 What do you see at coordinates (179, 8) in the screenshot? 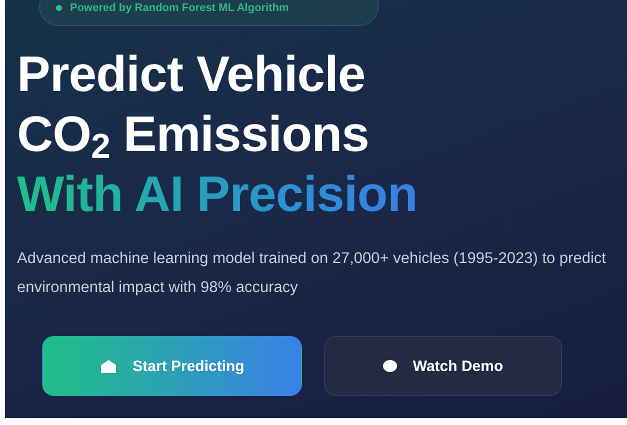
I see `badge-text: Powered by Random Forest ML Algorithm` at bounding box center [179, 8].